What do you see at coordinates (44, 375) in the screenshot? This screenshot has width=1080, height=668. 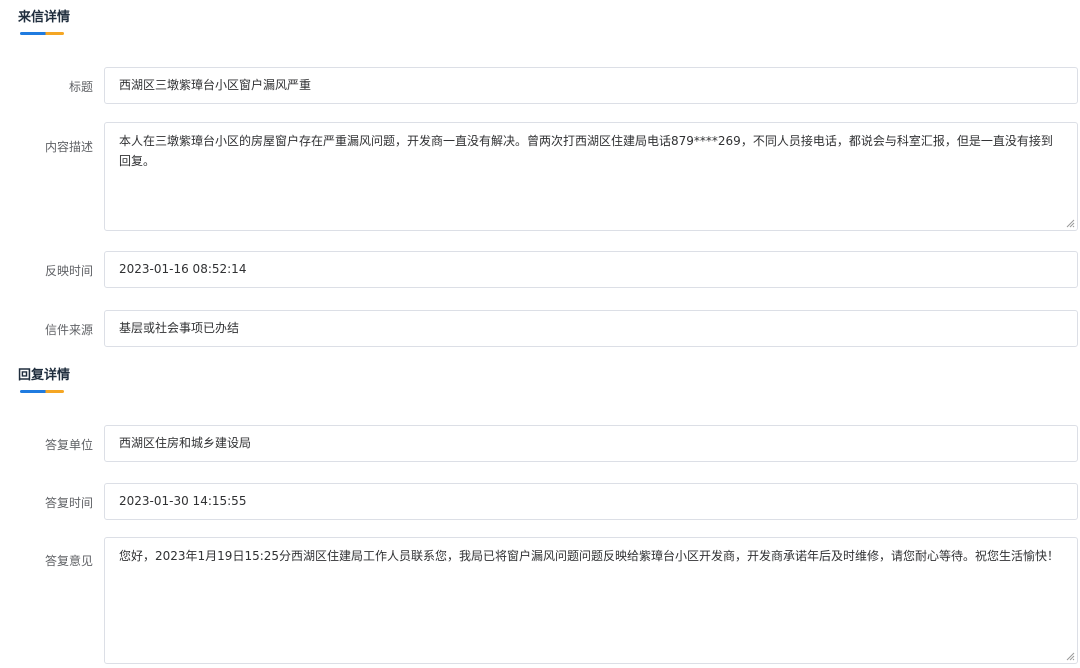 I see `section-title-reply: 回复详情` at bounding box center [44, 375].